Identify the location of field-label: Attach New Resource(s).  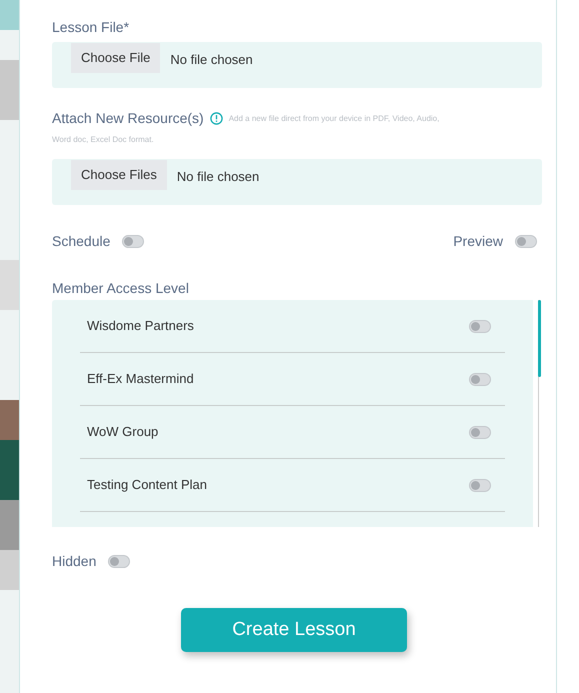
(128, 118).